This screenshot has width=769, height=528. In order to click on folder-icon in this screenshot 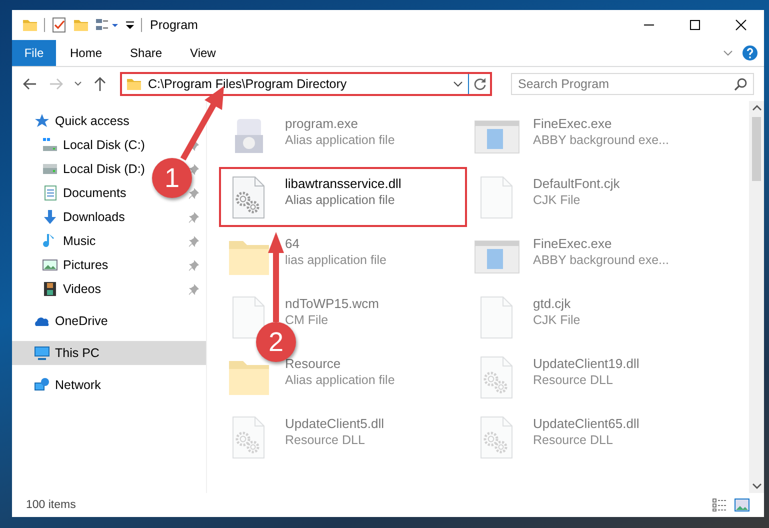, I will do `click(134, 84)`.